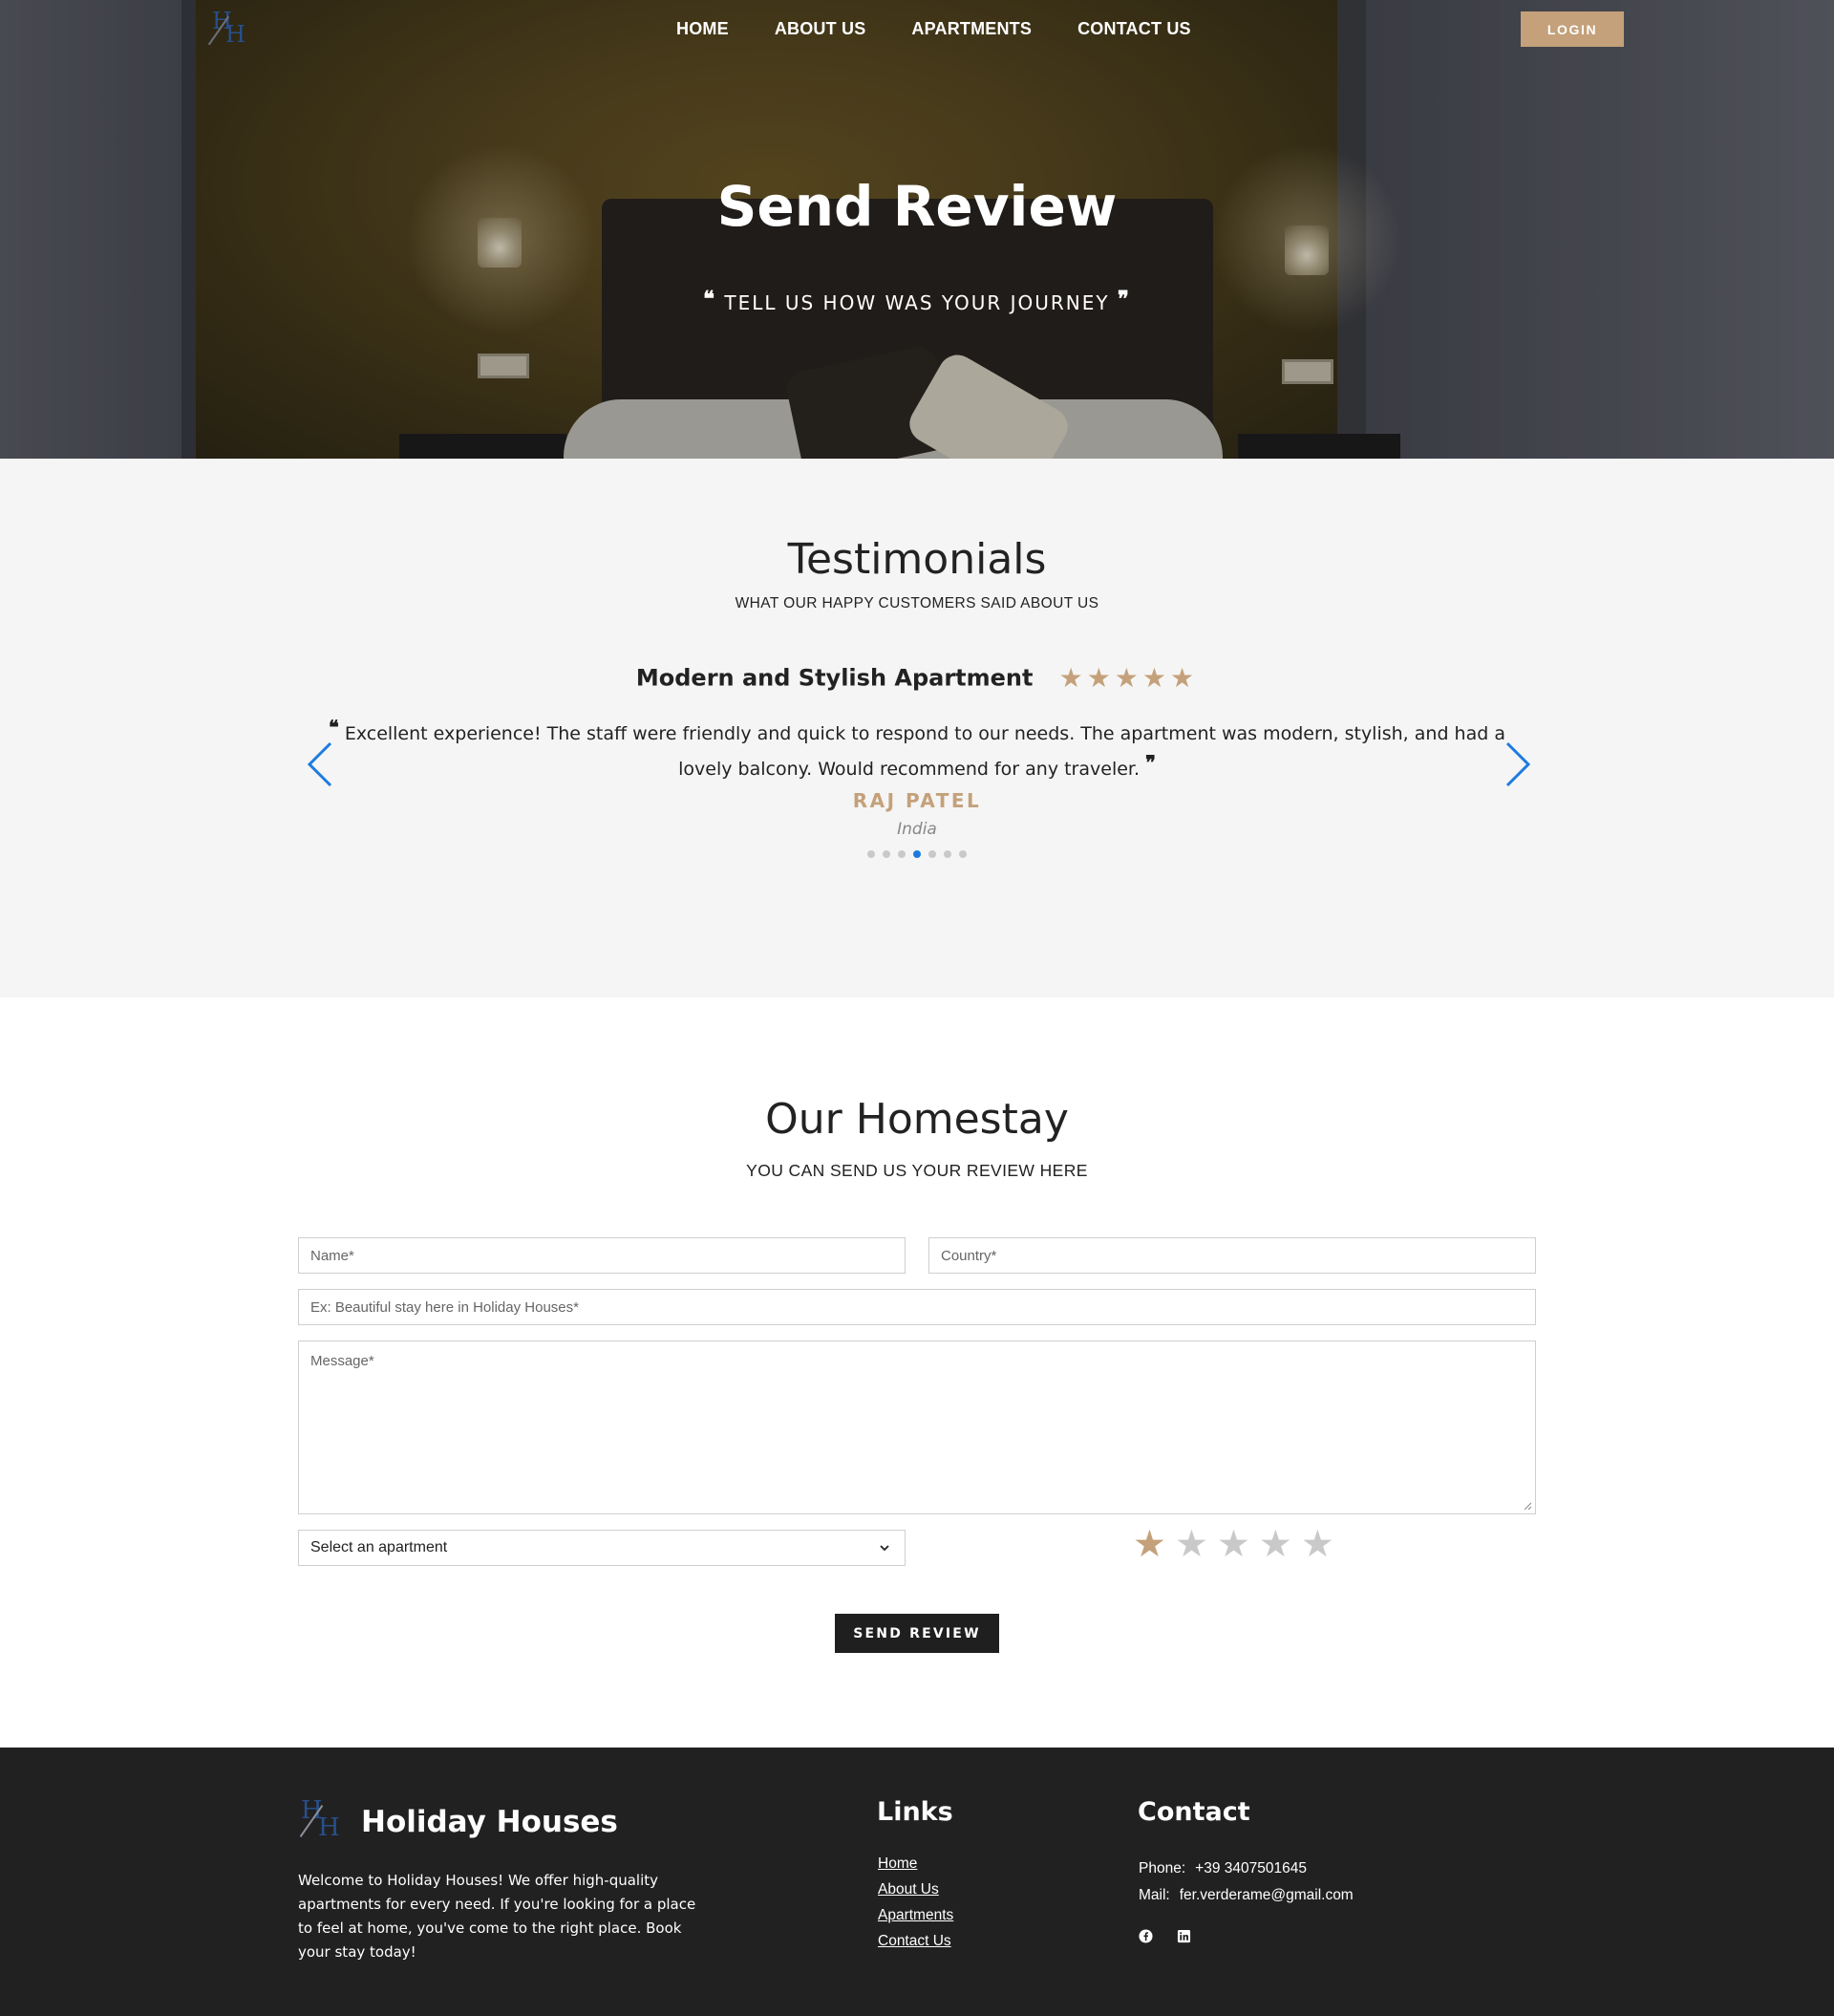 The width and height of the screenshot is (1834, 2016). Describe the element at coordinates (602, 1255) in the screenshot. I see `name-input: Name*` at that location.